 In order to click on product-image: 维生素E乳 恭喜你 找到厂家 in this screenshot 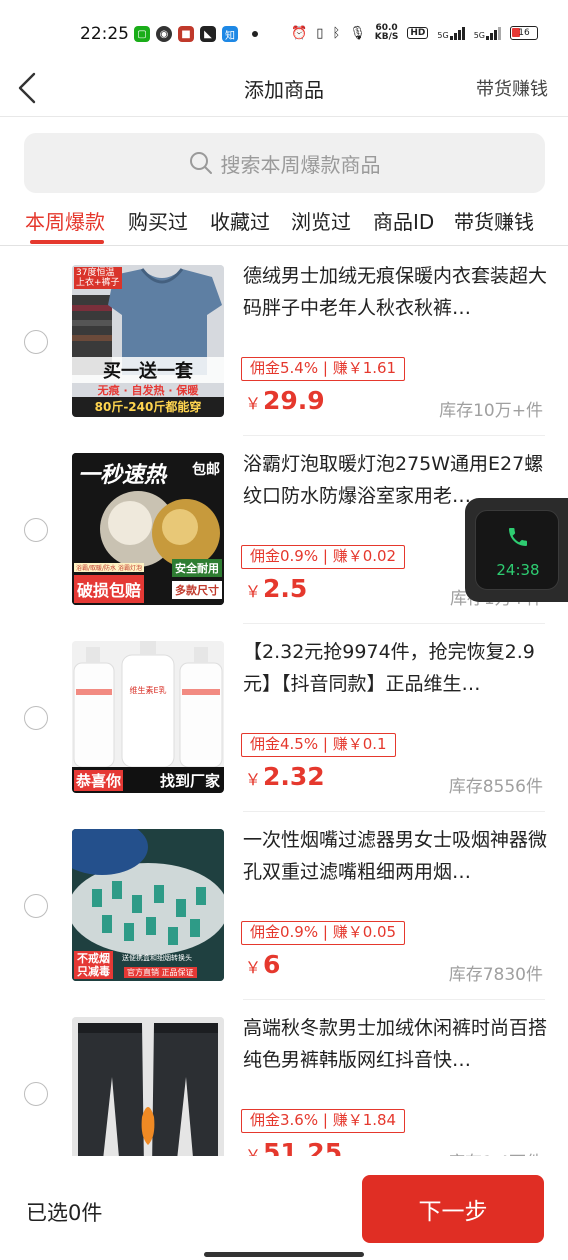, I will do `click(148, 717)`.